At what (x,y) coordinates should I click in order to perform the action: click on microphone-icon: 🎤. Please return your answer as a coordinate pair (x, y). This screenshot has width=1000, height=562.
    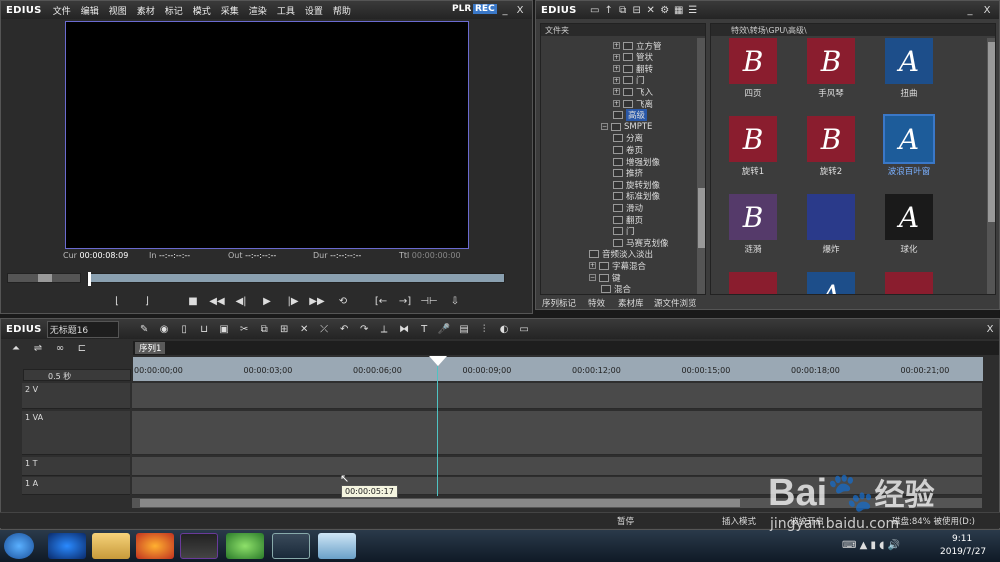
    Looking at the image, I should click on (444, 329).